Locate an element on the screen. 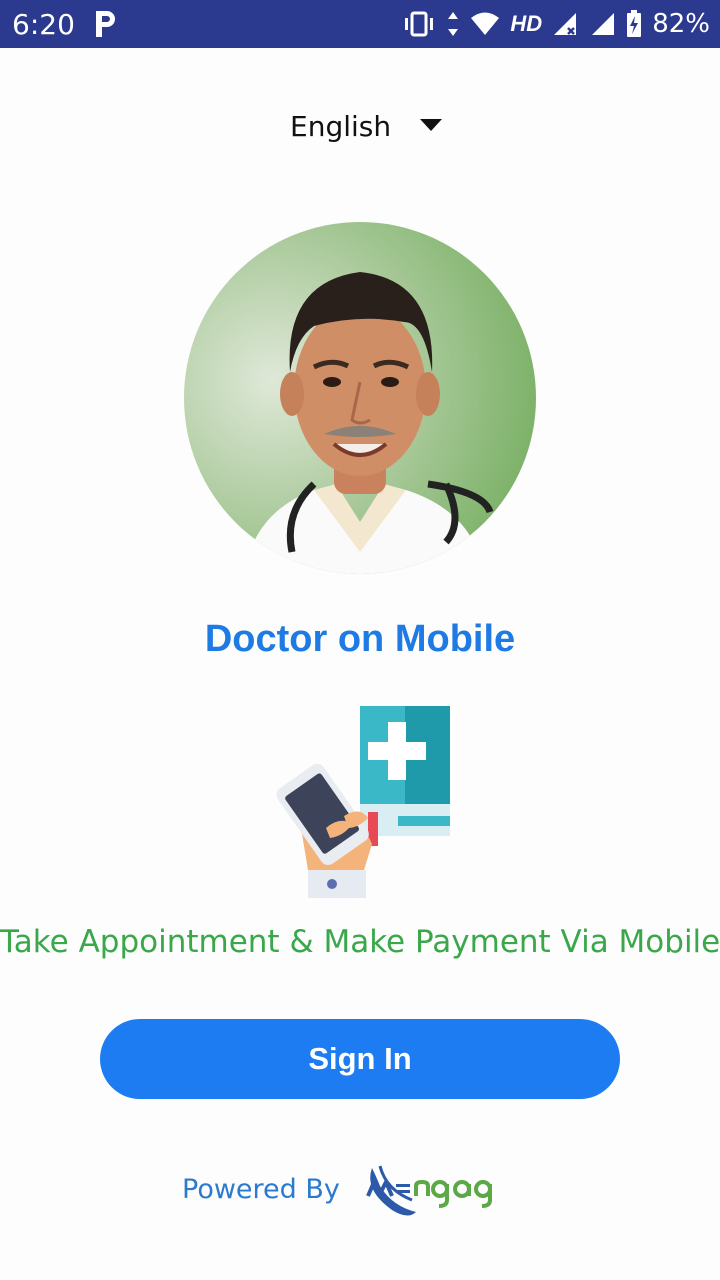 This screenshot has width=720, height=1280. parking-app-icon is located at coordinates (105, 24).